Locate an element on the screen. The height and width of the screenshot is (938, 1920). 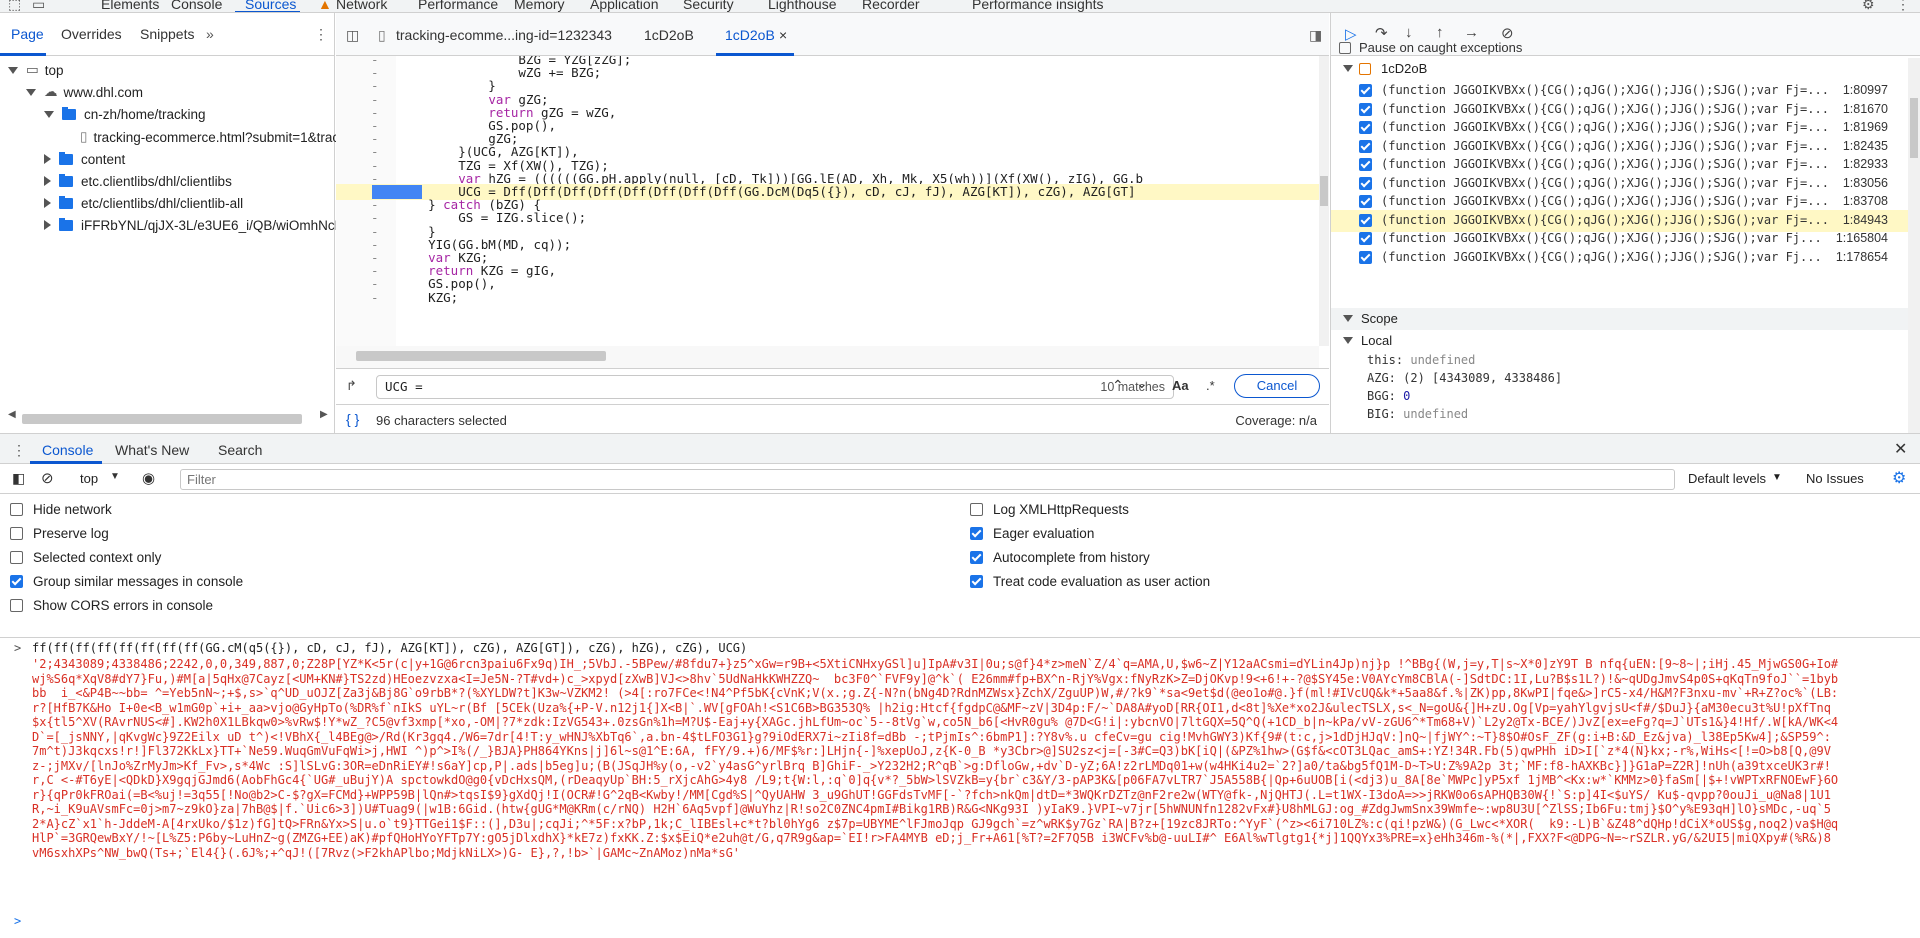
tab-security: Security is located at coordinates (708, 6).